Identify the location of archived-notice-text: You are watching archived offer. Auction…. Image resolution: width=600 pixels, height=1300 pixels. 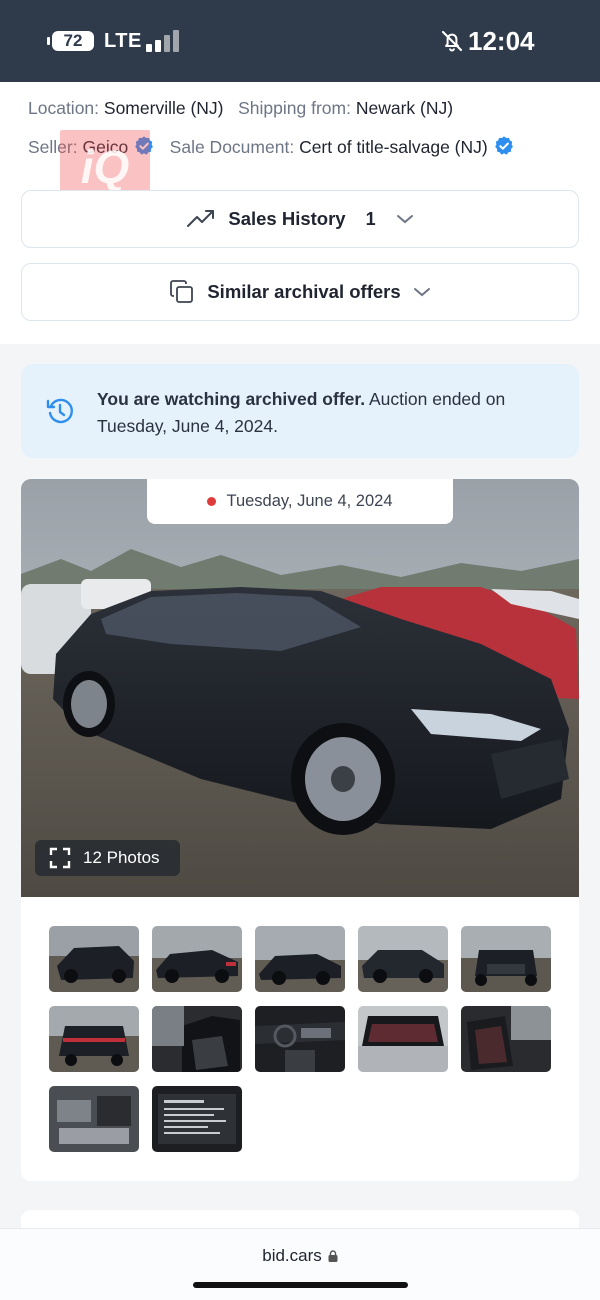
(327, 413).